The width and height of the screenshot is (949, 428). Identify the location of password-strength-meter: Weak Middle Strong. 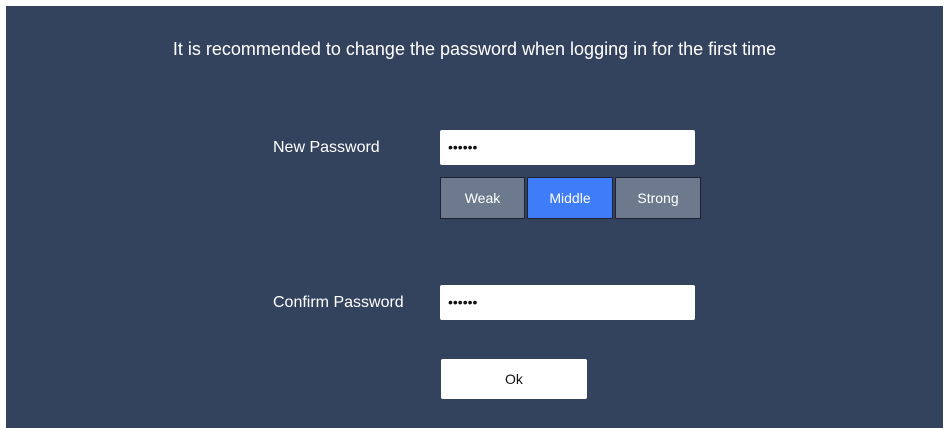
(570, 198).